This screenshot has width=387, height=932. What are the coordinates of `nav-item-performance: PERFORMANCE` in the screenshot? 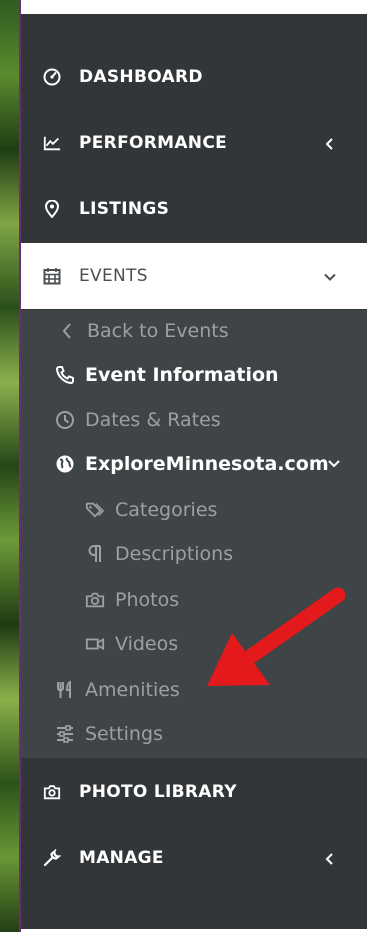 It's located at (194, 143).